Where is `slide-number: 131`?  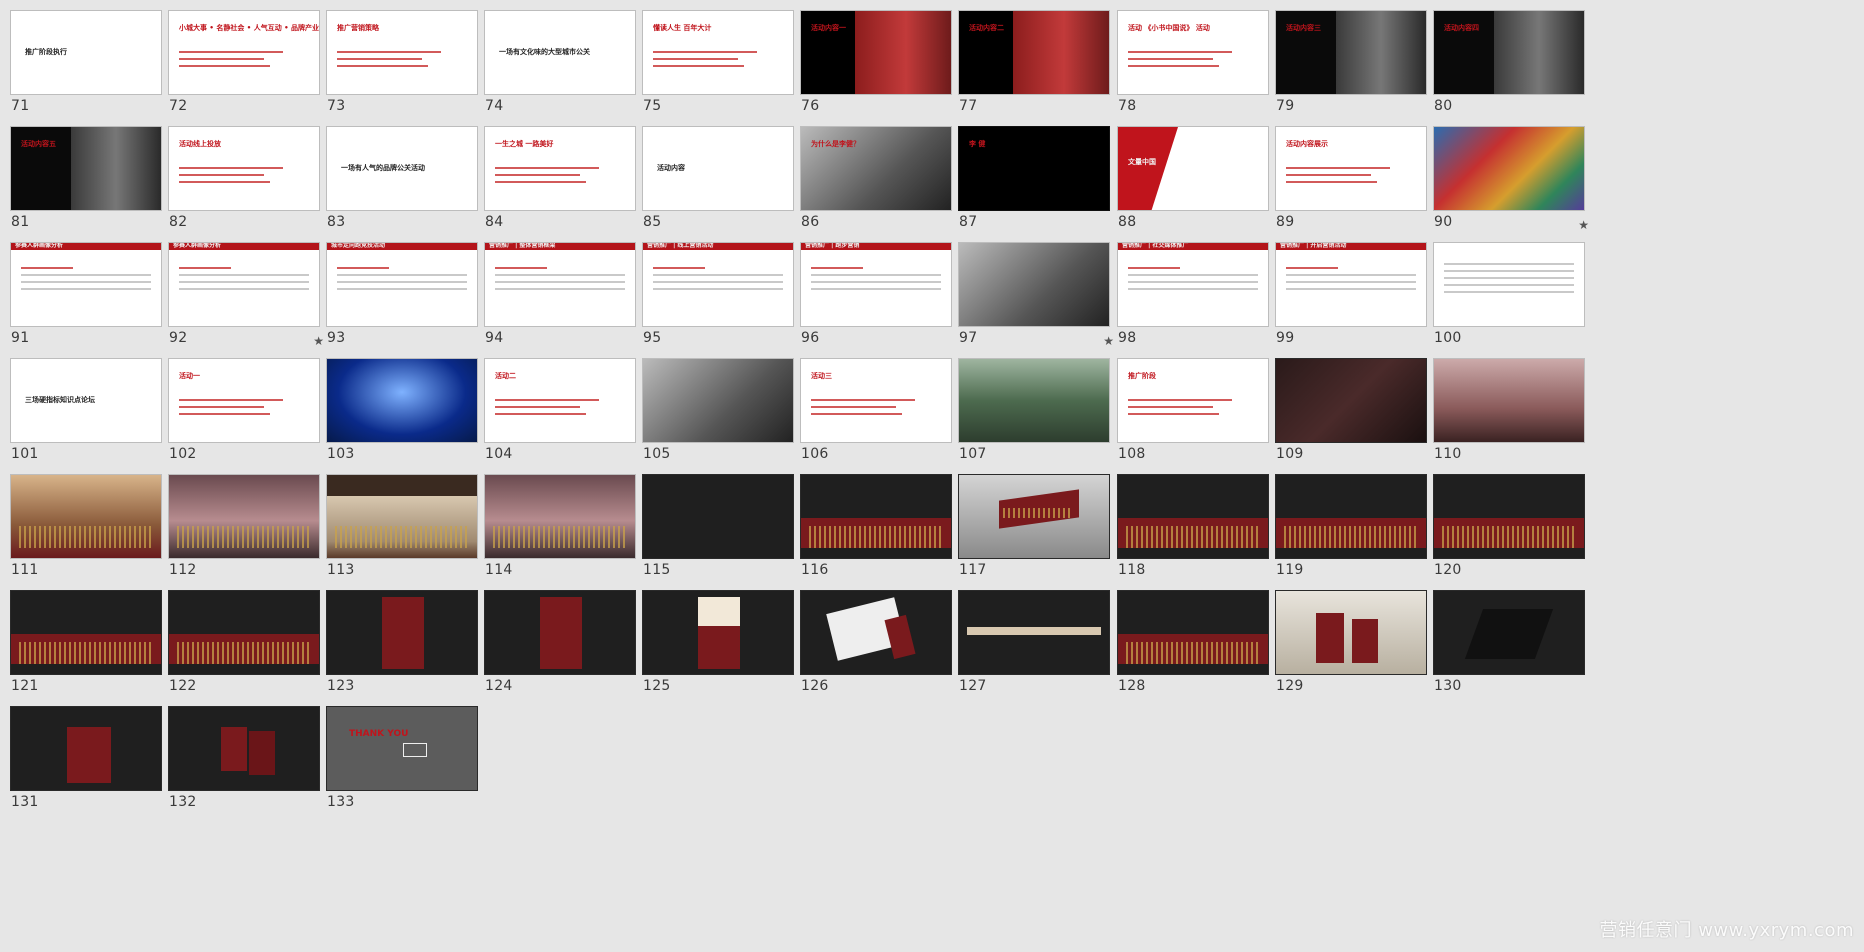 slide-number: 131 is located at coordinates (25, 802).